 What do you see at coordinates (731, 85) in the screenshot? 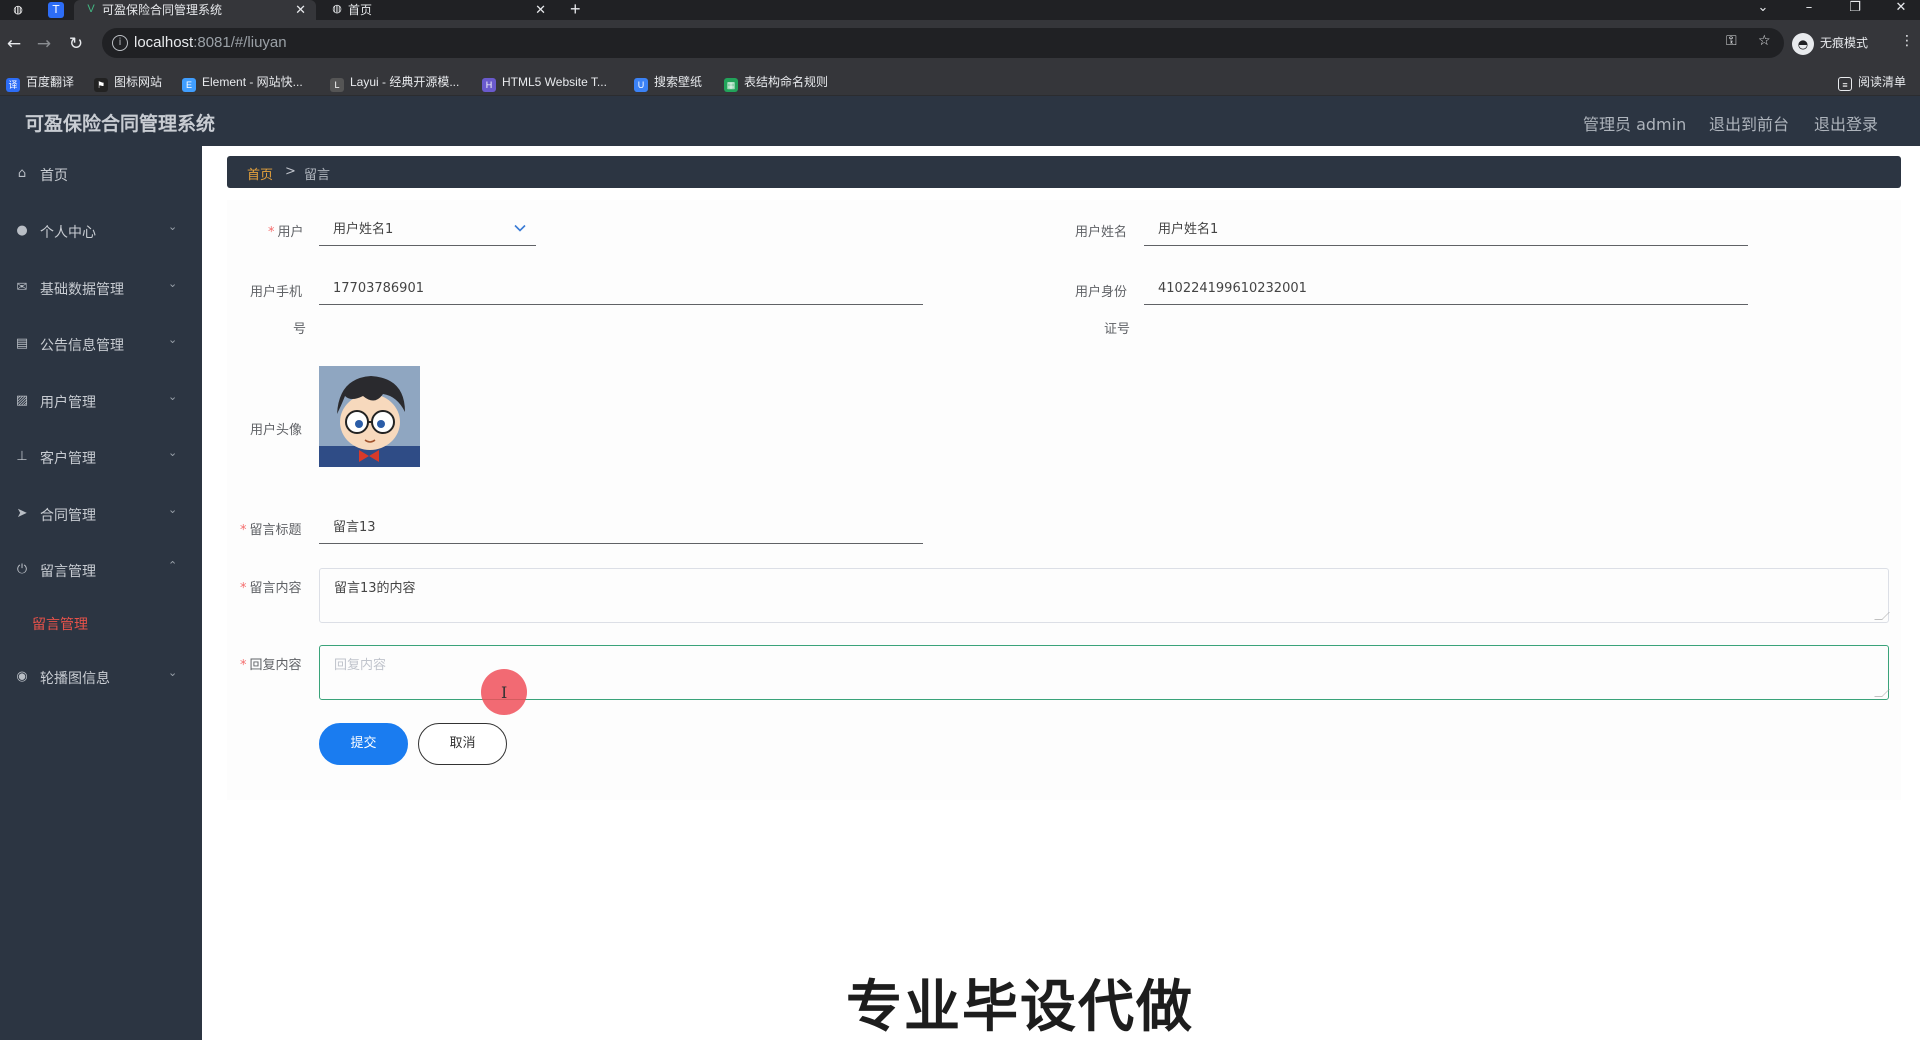
I see `table-icon: ▦` at bounding box center [731, 85].